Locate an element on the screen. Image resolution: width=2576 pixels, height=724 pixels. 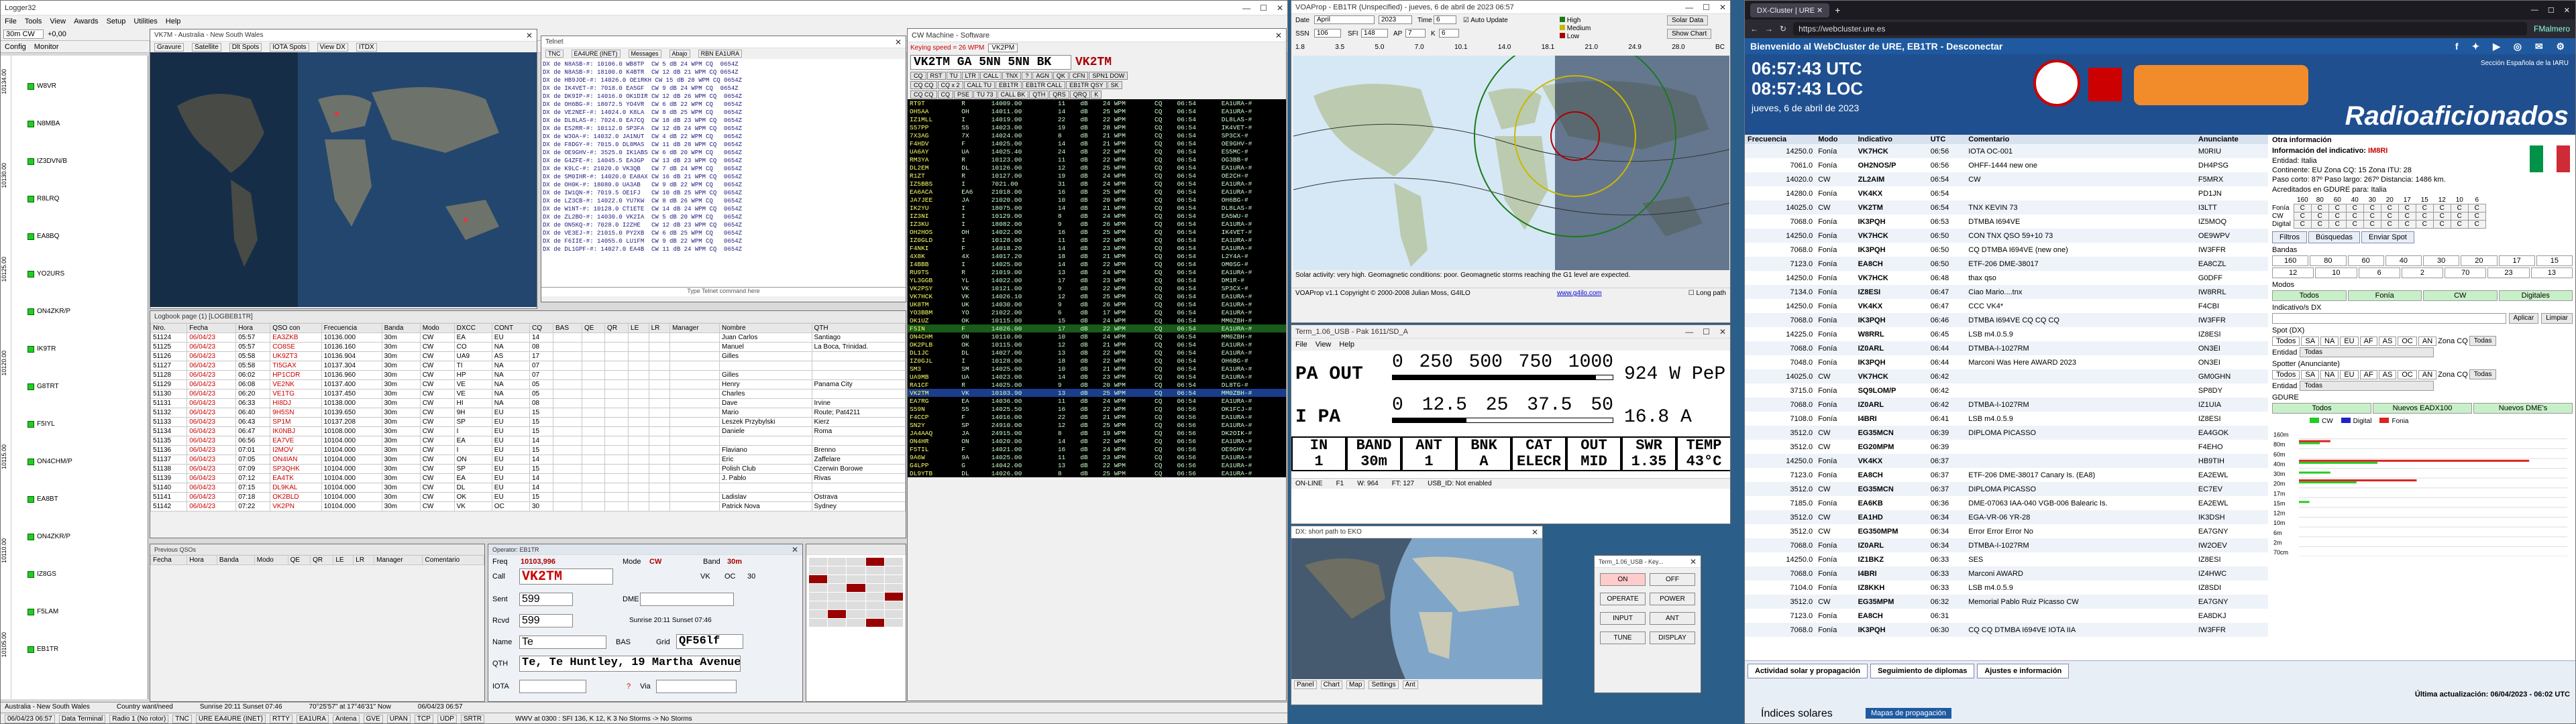
cw-spot-row: 4X8K 4X 14017.20 18 dB 21 WPM CQ 06:54 L2Y4A-# is located at coordinates (1097, 256).